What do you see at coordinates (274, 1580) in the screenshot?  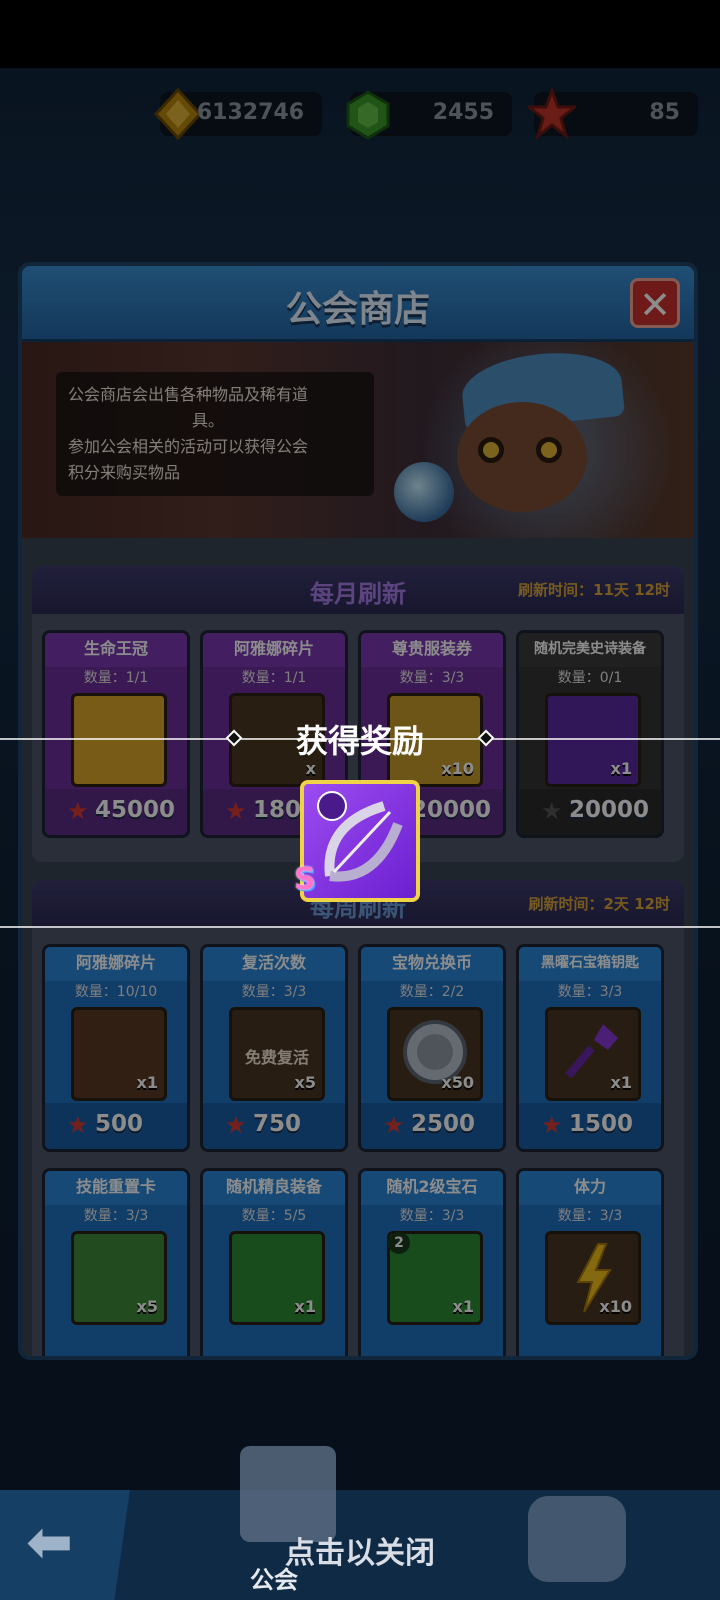 I see `guild-tab-label: 公会` at bounding box center [274, 1580].